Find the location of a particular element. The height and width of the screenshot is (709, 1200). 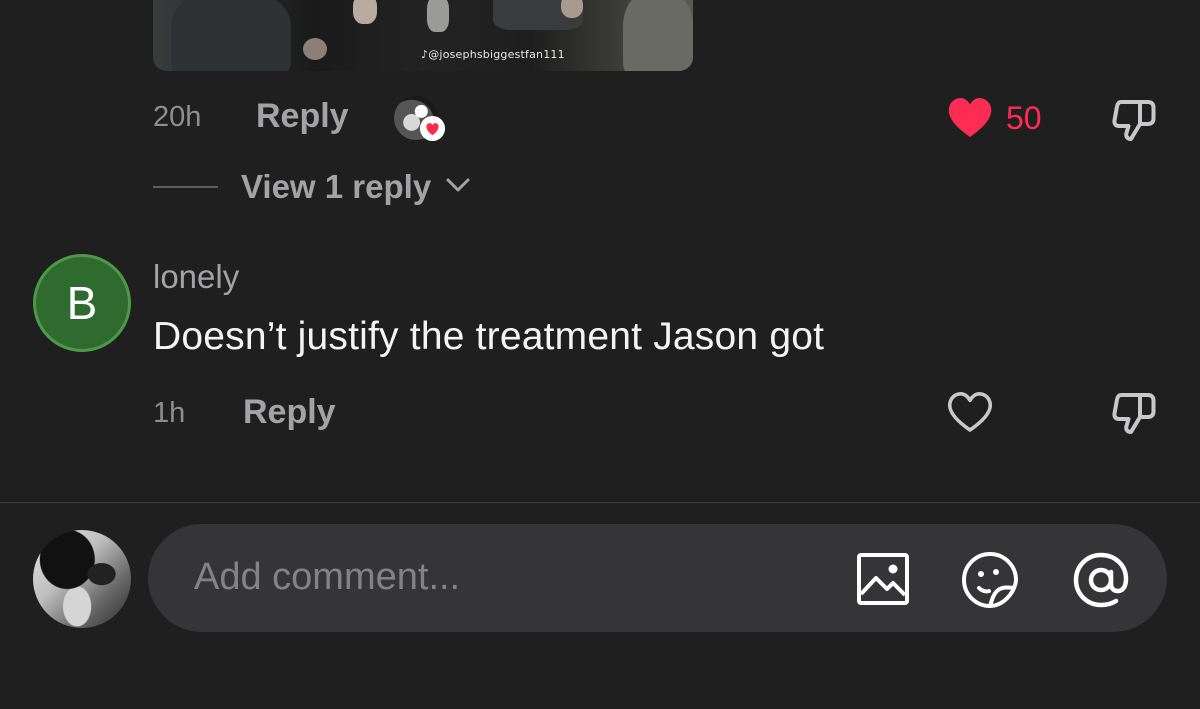

sticker-icon is located at coordinates (990, 580).